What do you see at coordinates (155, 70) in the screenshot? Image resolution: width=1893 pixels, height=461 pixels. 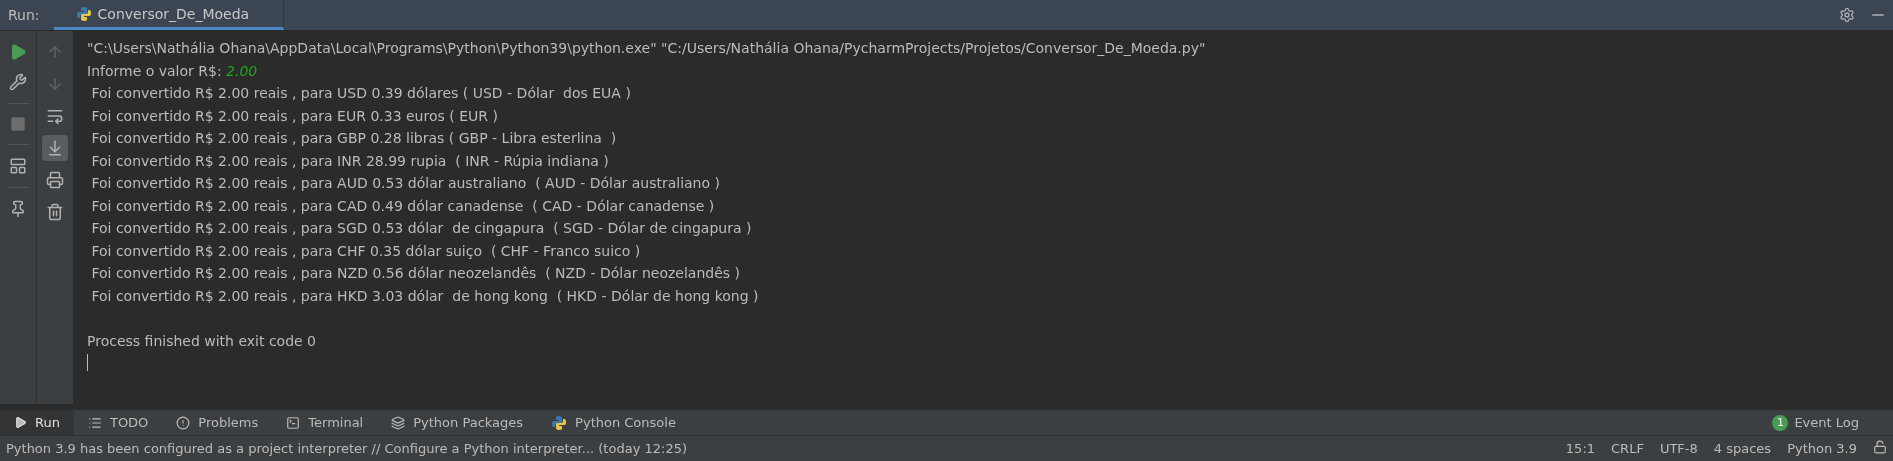 I see `console-prompt: Informe o valor R$:` at bounding box center [155, 70].